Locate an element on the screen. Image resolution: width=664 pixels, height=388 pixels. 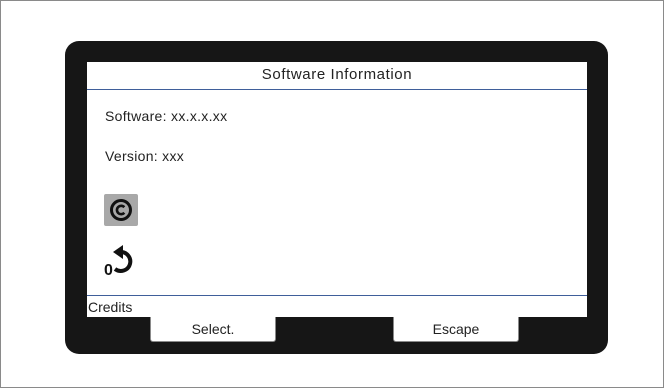
screen-title: Software Information is located at coordinates (337, 76).